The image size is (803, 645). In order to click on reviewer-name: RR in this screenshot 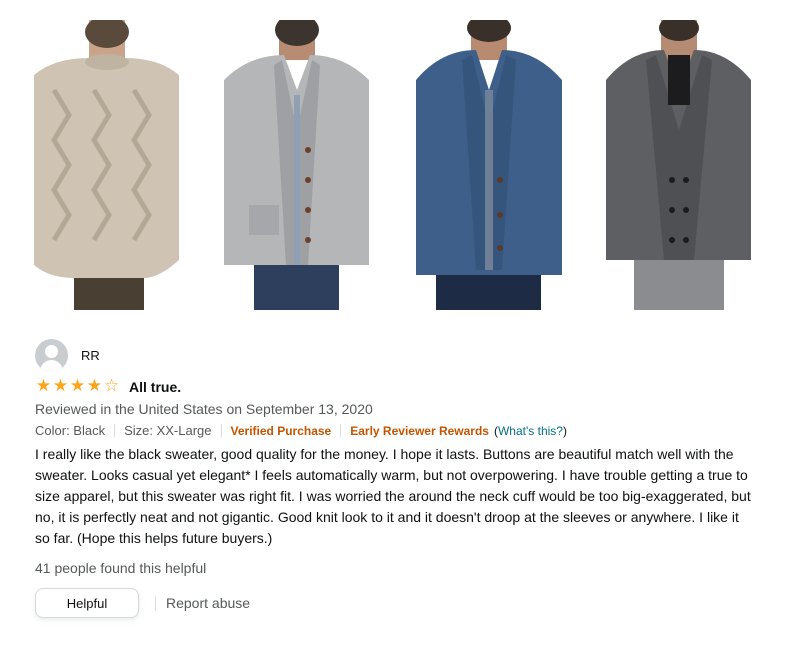, I will do `click(90, 355)`.